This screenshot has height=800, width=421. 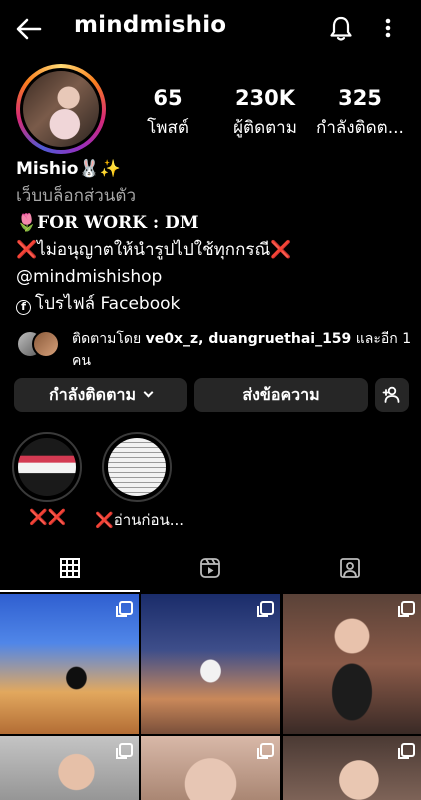 I want to click on profile-category: เว็บบล็อกส่วนตัว, so click(x=76, y=196).